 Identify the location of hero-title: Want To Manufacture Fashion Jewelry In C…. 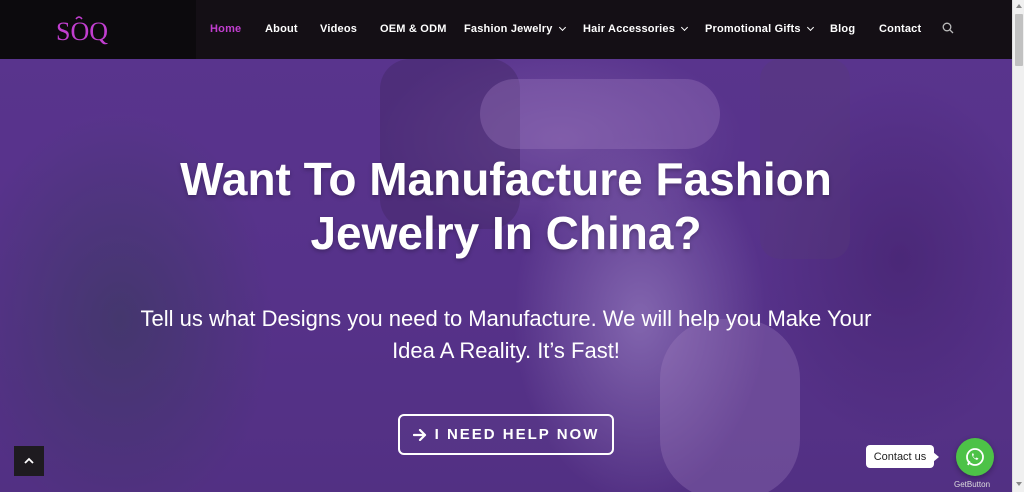
(506, 206).